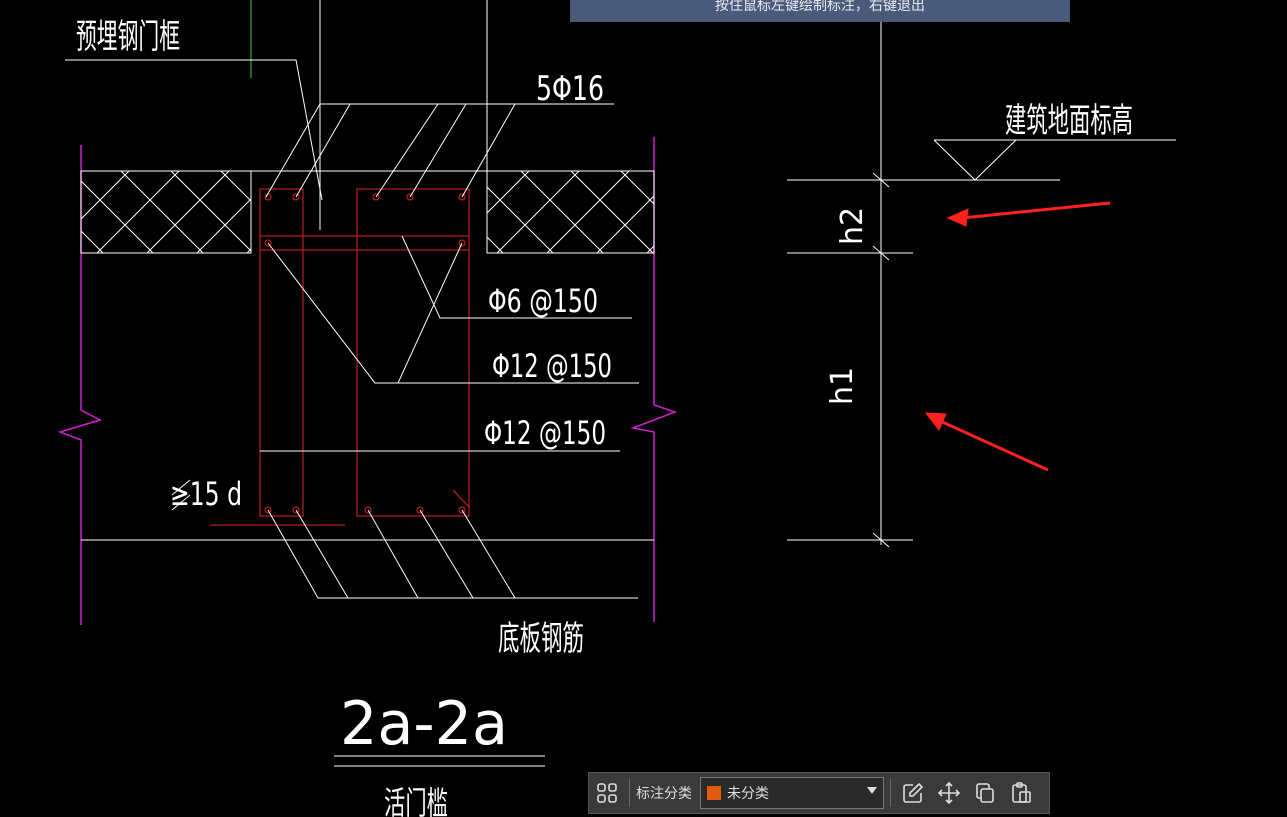  I want to click on annotation-toolbar: 标注分类 未分类, so click(819, 793).